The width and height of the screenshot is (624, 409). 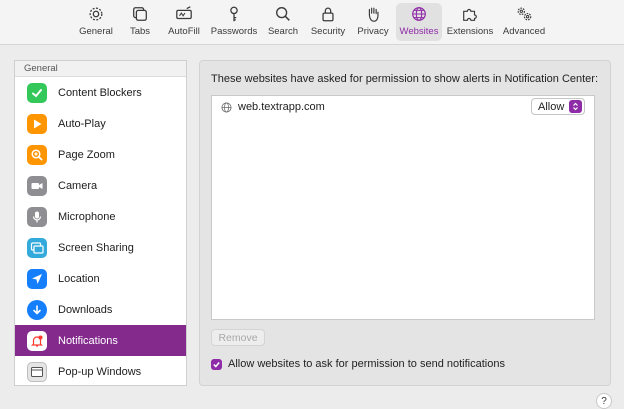 I want to click on sidebar-item-page-zoom: Page Zoom, so click(x=100, y=154).